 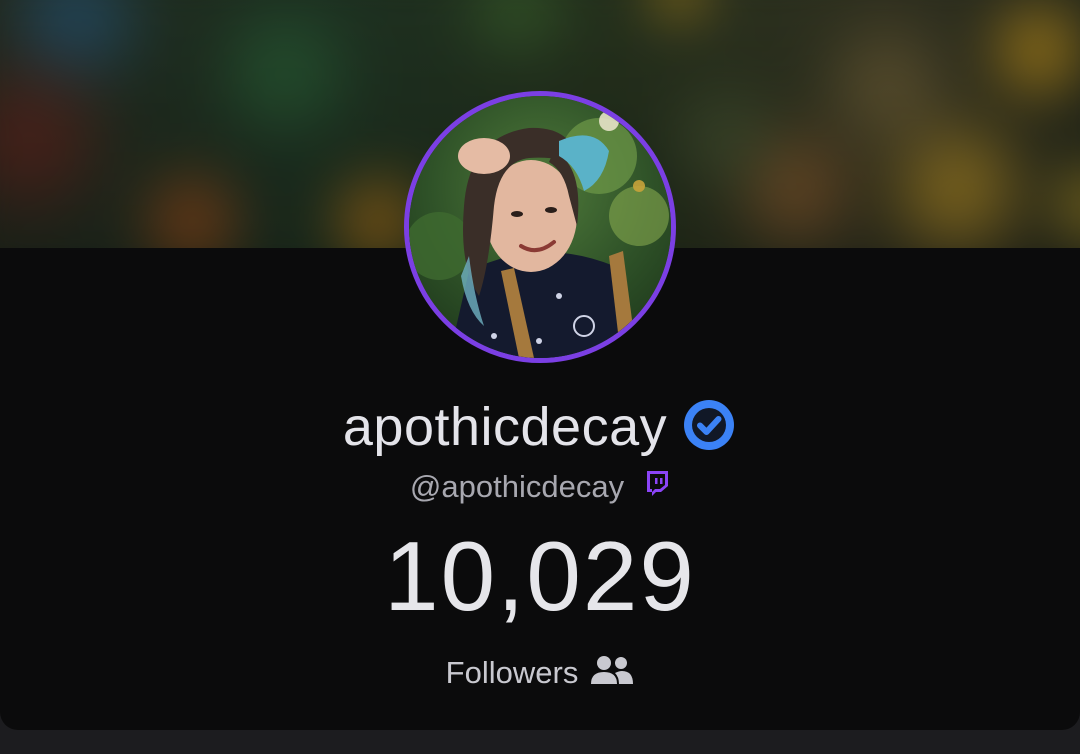 What do you see at coordinates (657, 486) in the screenshot?
I see `twitch-icon` at bounding box center [657, 486].